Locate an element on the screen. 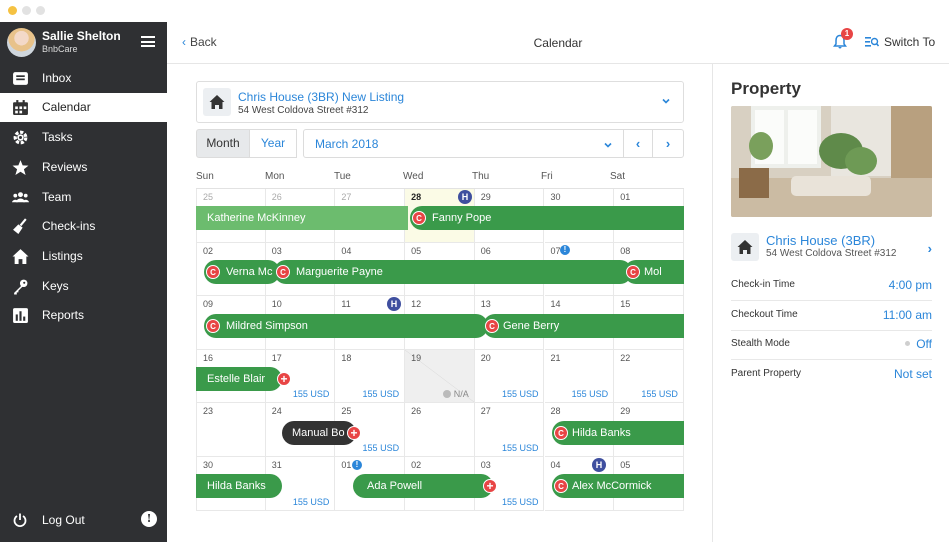 Image resolution: width=949 pixels, height=542 pixels. sidebar-item-reports: Reports is located at coordinates (83, 315).